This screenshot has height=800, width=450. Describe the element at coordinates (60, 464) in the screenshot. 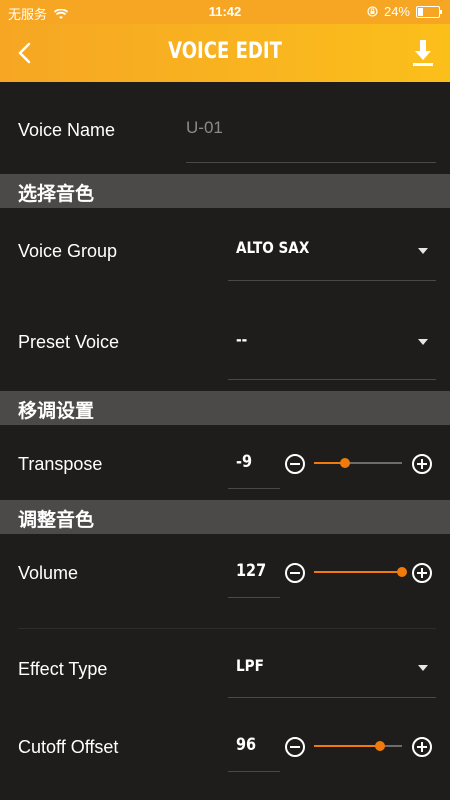

I see `transpose-label: Transpose` at that location.